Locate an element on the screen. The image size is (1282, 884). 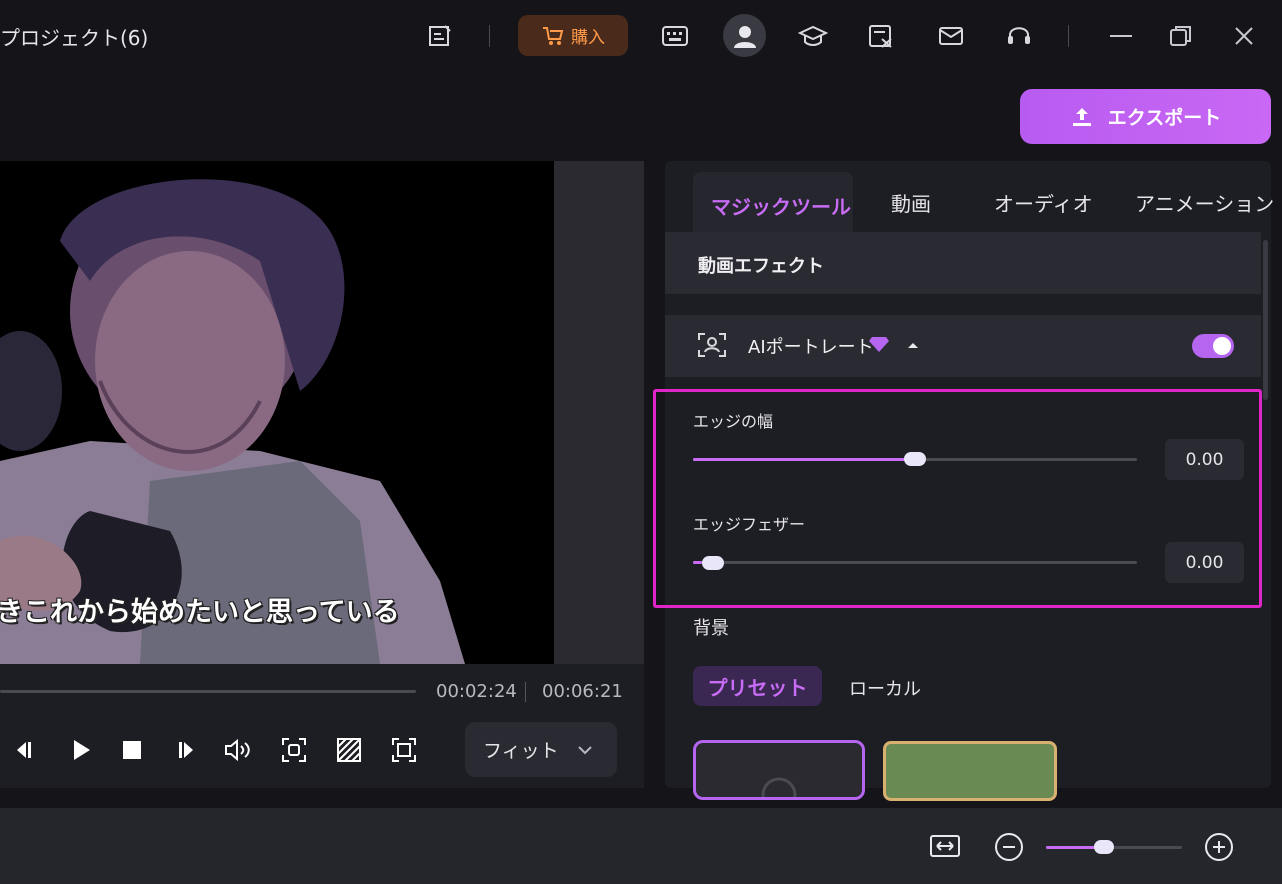
cart-icon is located at coordinates (553, 36).